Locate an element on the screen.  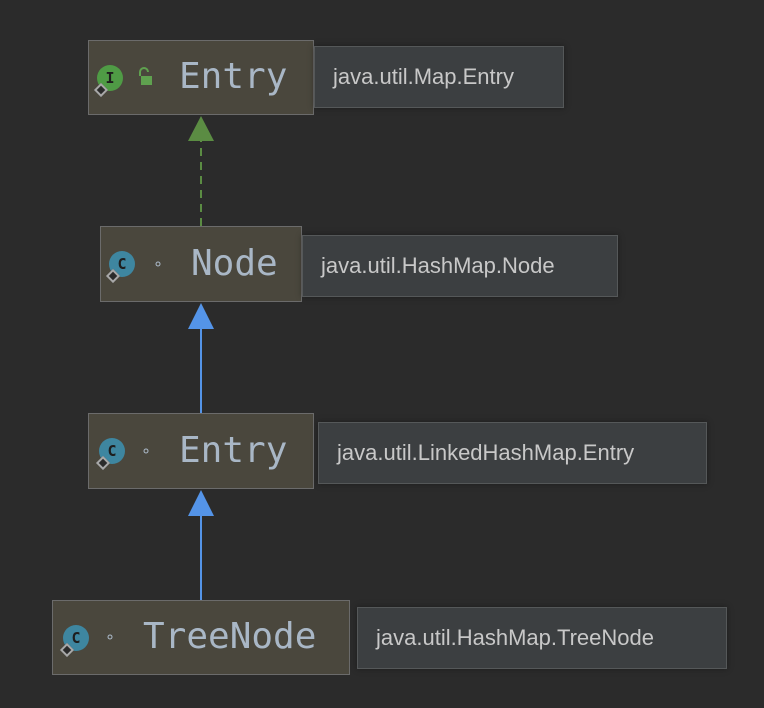
edge-treenode-extends-linked-entry is located at coordinates (201, 545).